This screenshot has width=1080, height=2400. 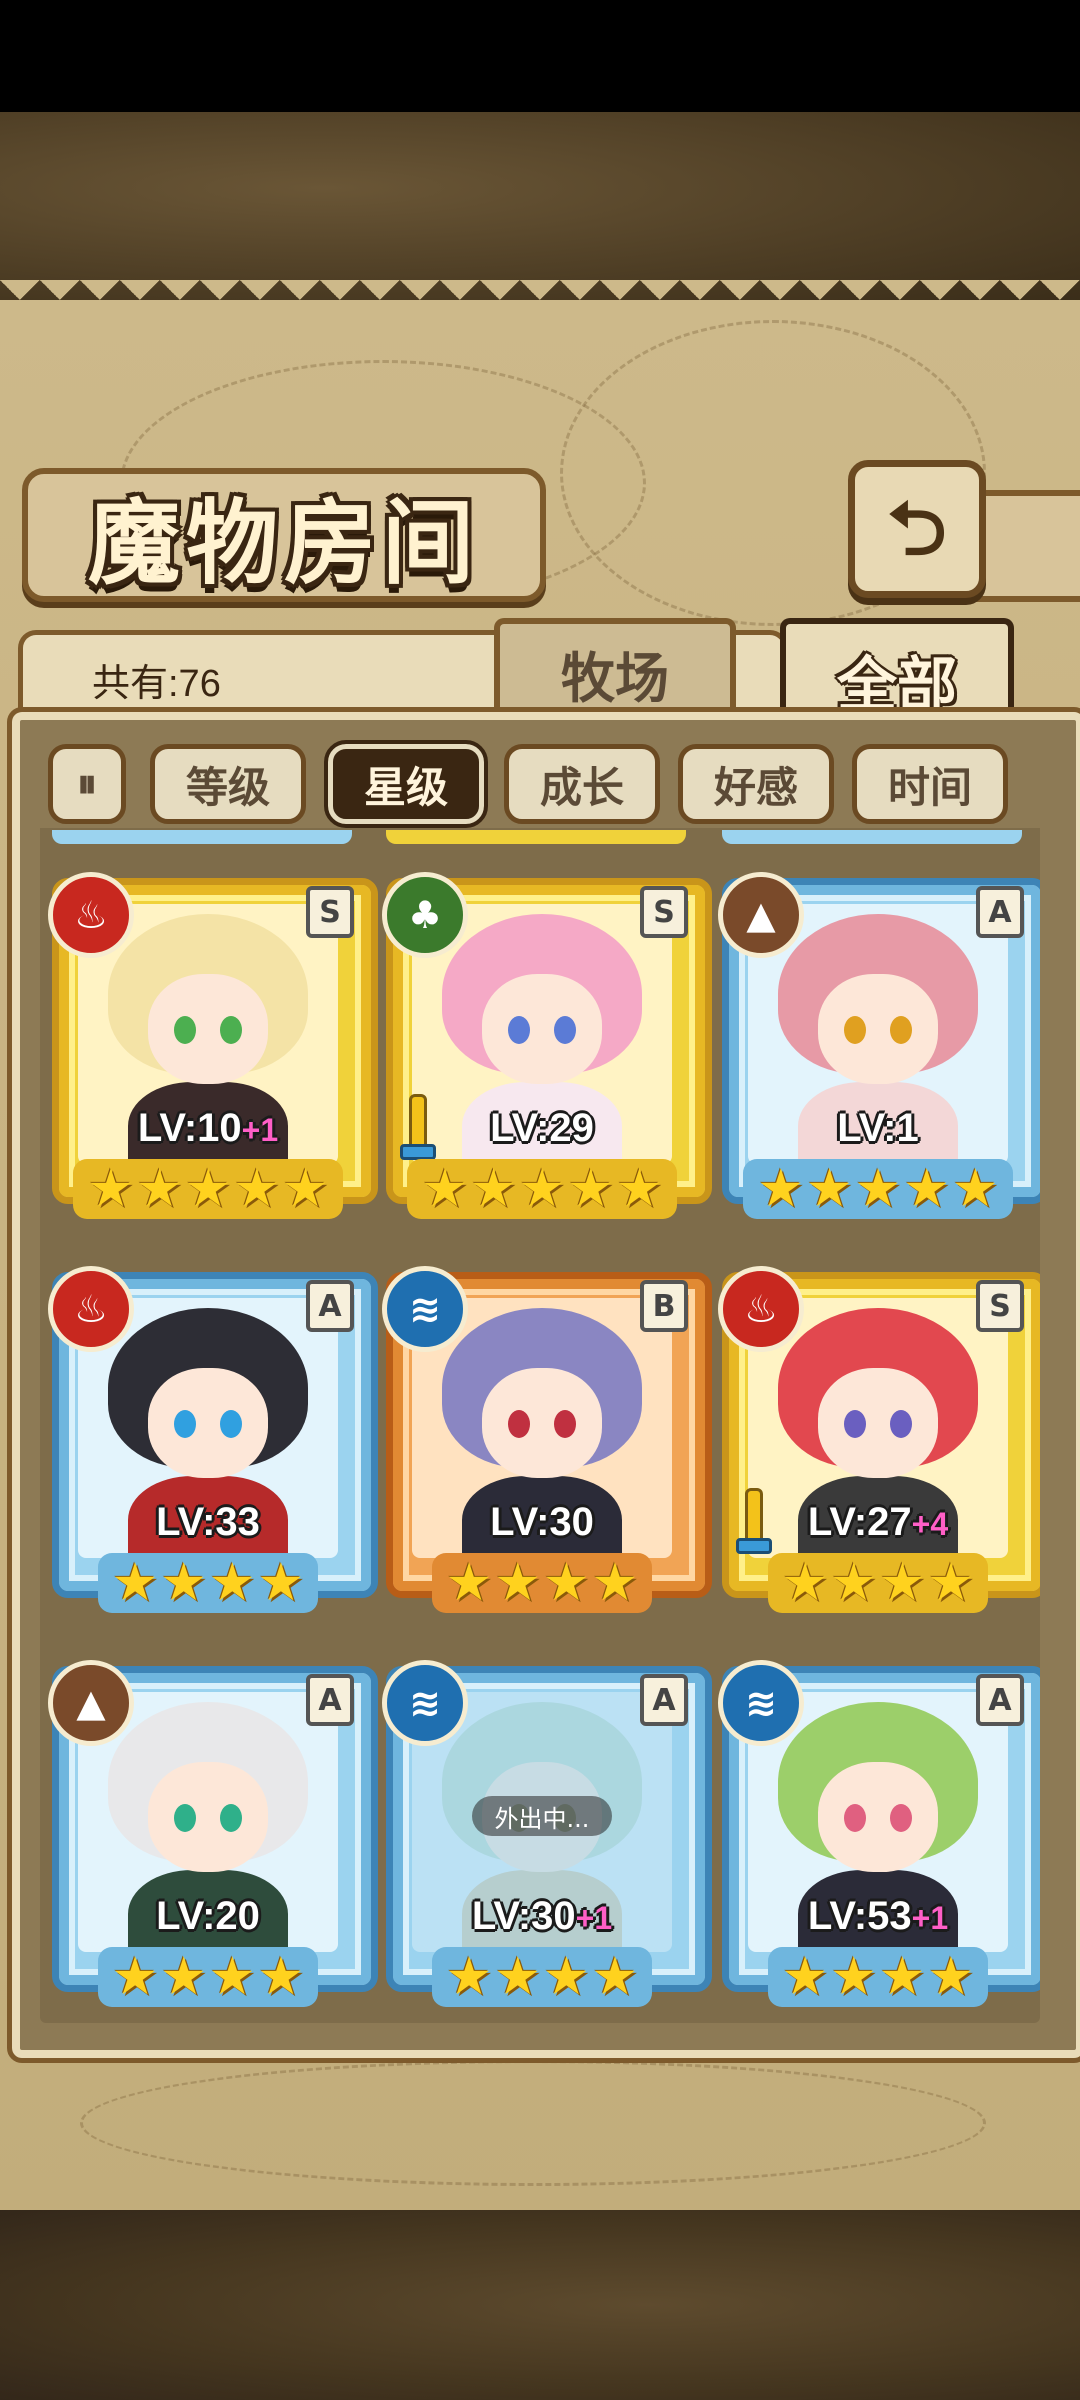 I want to click on title-plate: 魔物房间, so click(x=284, y=535).